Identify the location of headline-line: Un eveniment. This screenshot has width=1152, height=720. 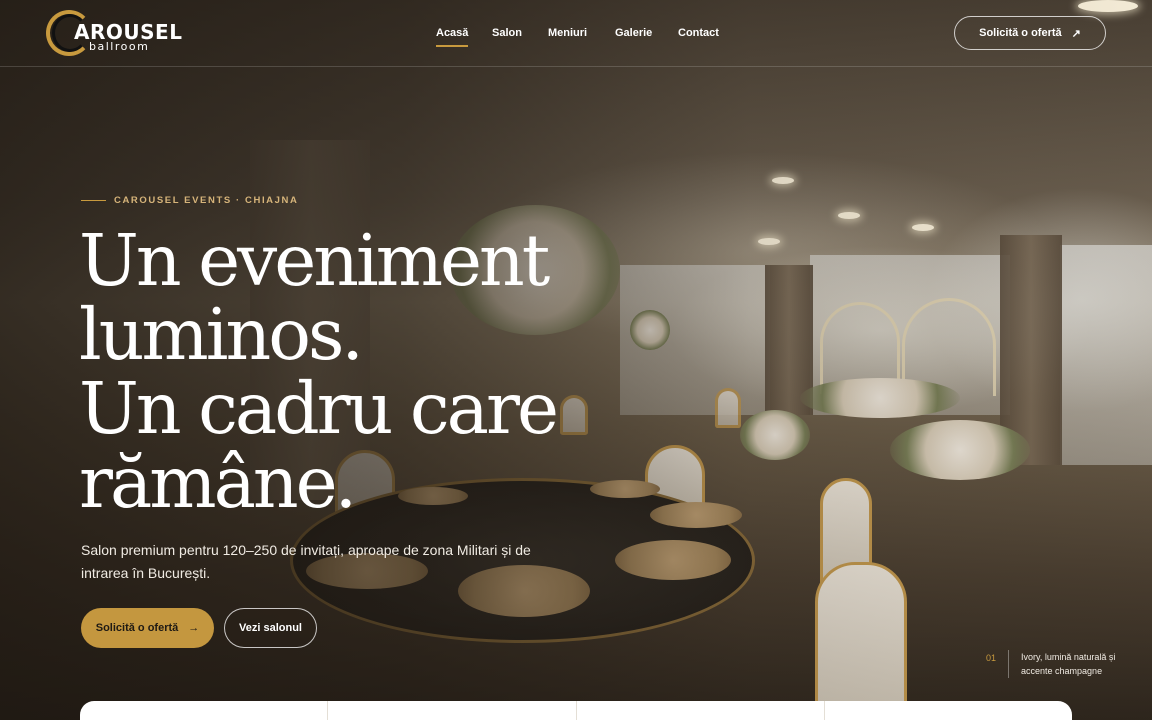
(314, 260).